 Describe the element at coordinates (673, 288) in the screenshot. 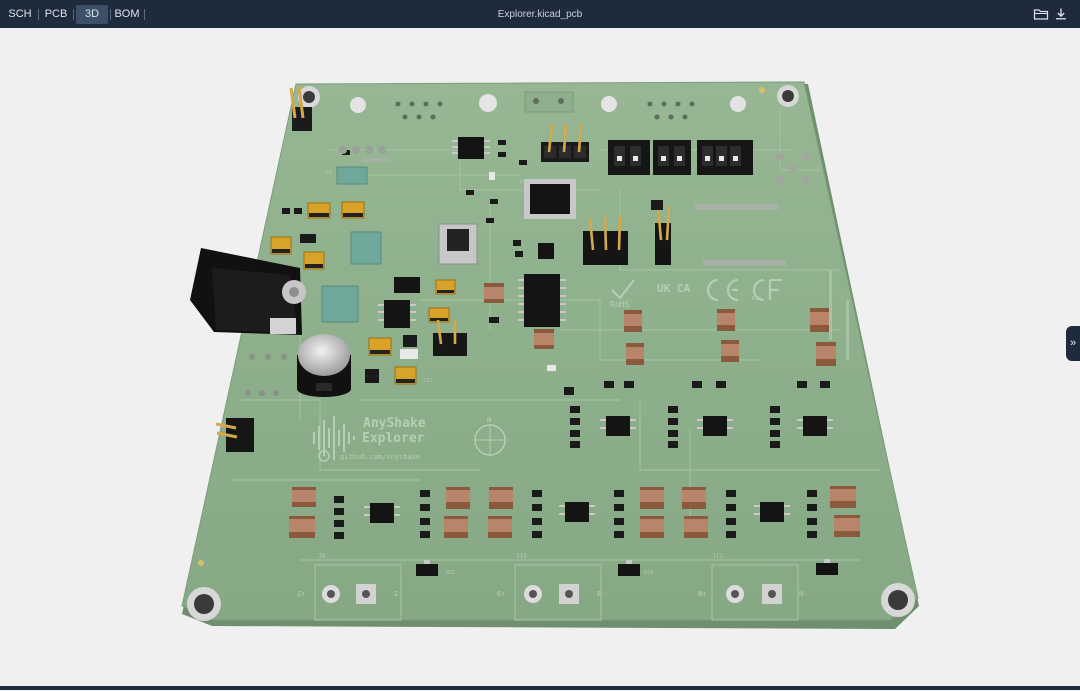

I see `cert-ukca: UK CA` at that location.